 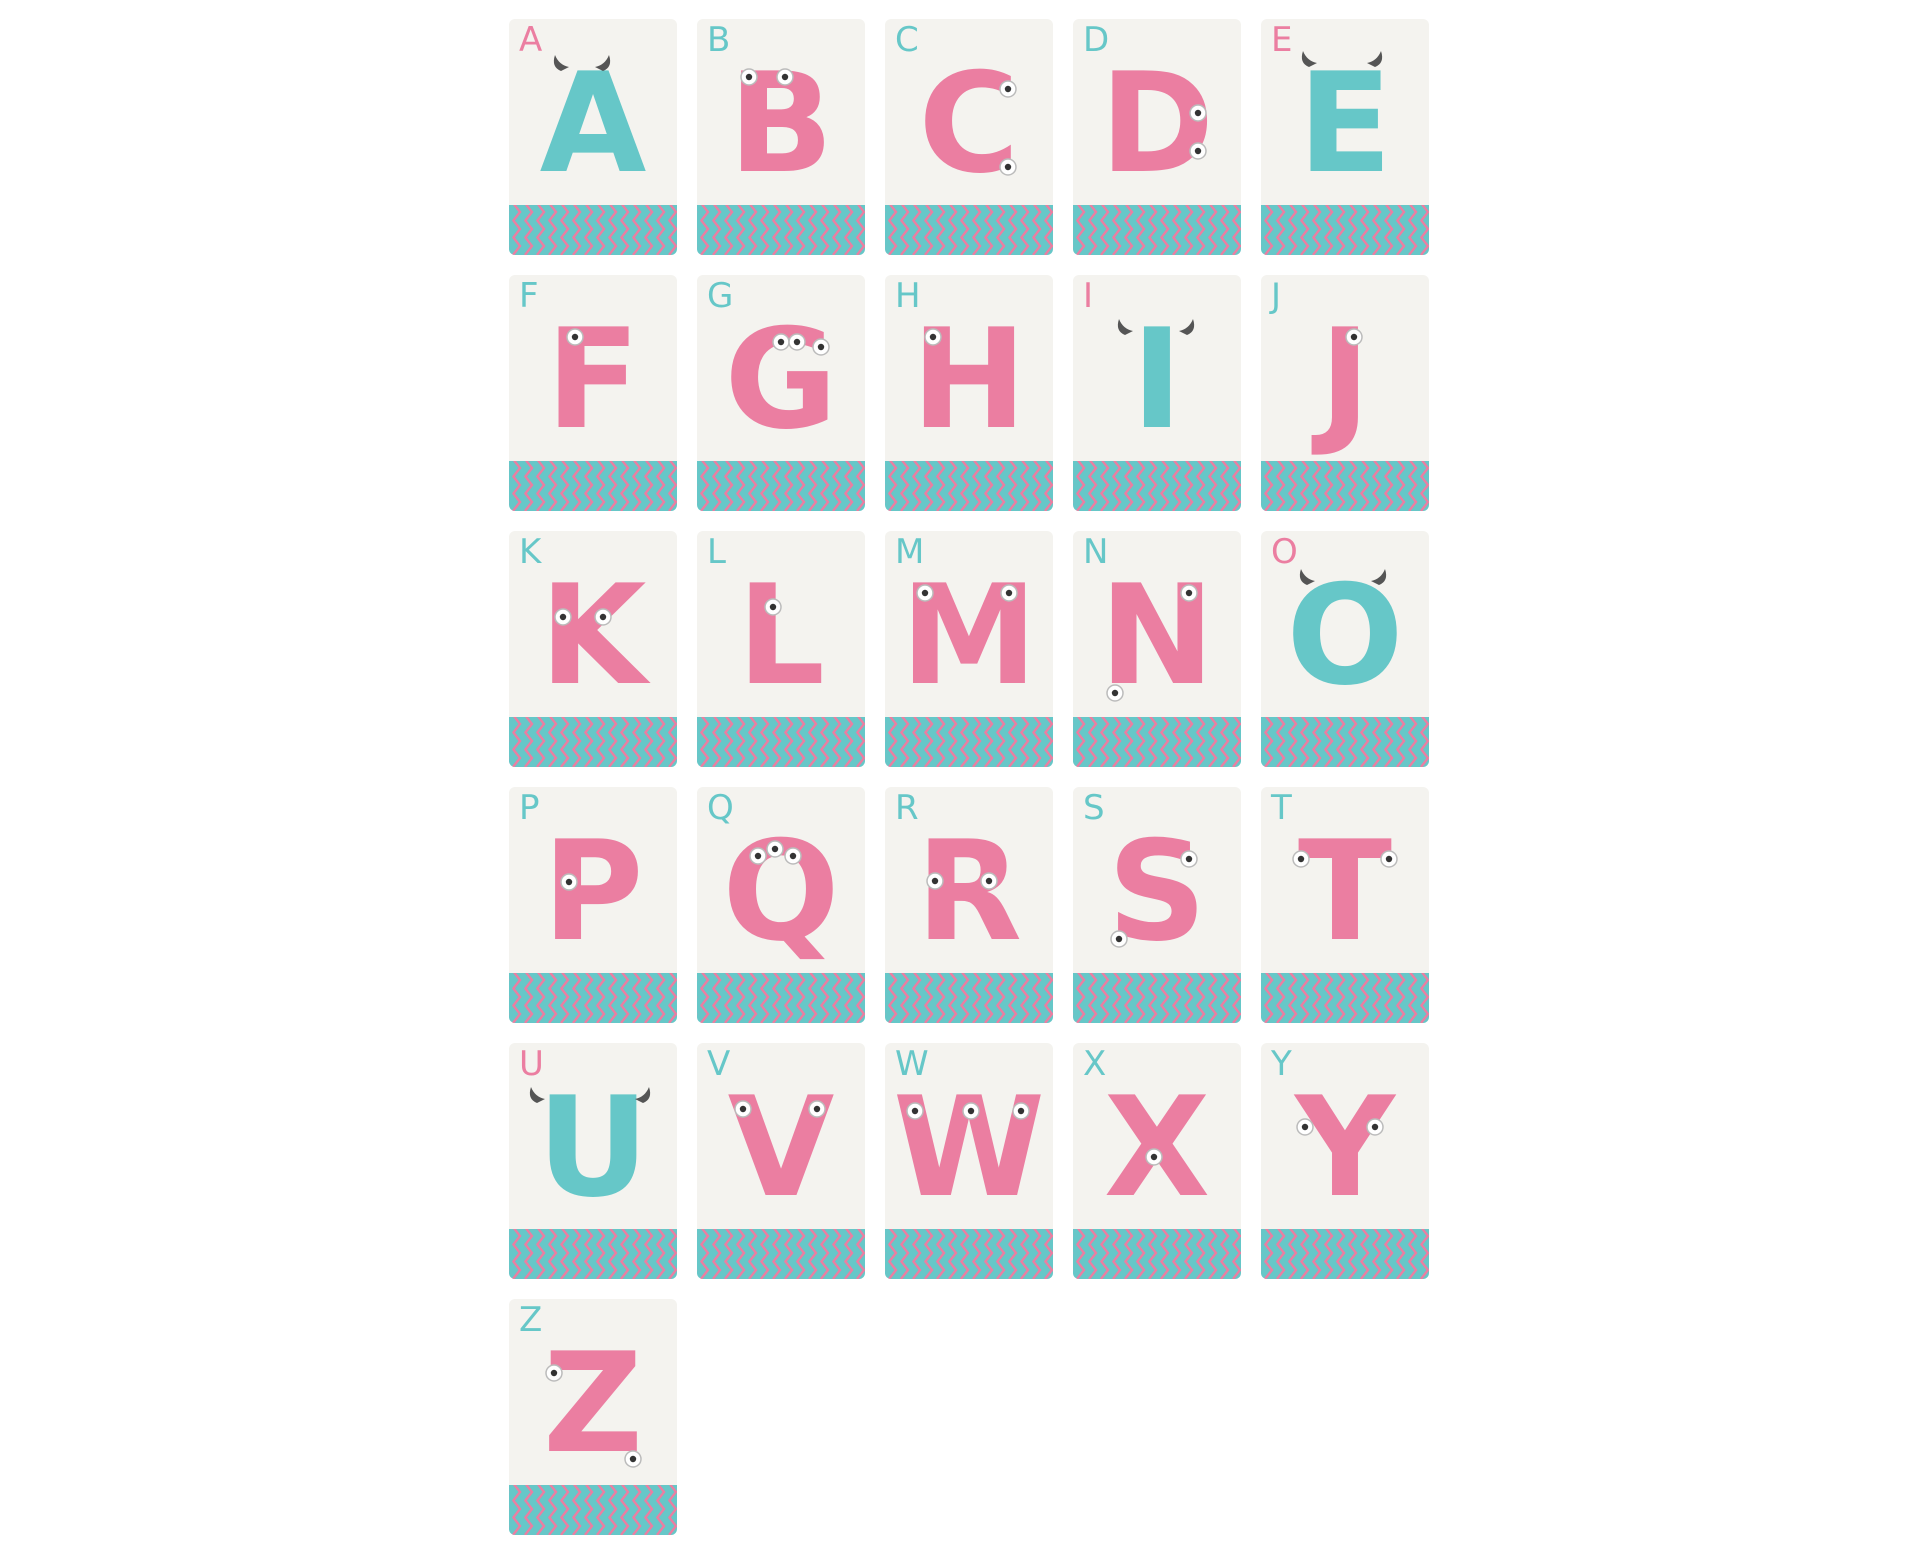 I want to click on monster-letter: I, so click(x=1157, y=379).